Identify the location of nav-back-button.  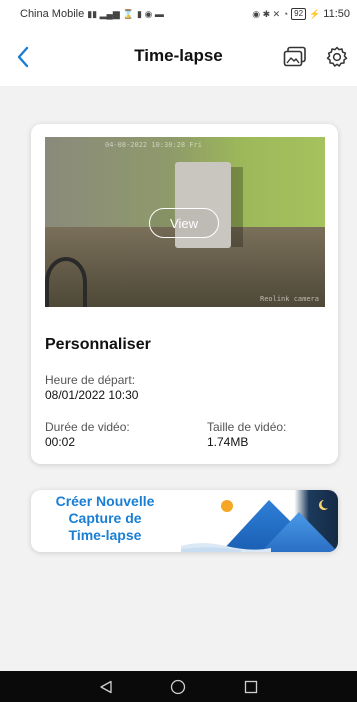
(106, 687).